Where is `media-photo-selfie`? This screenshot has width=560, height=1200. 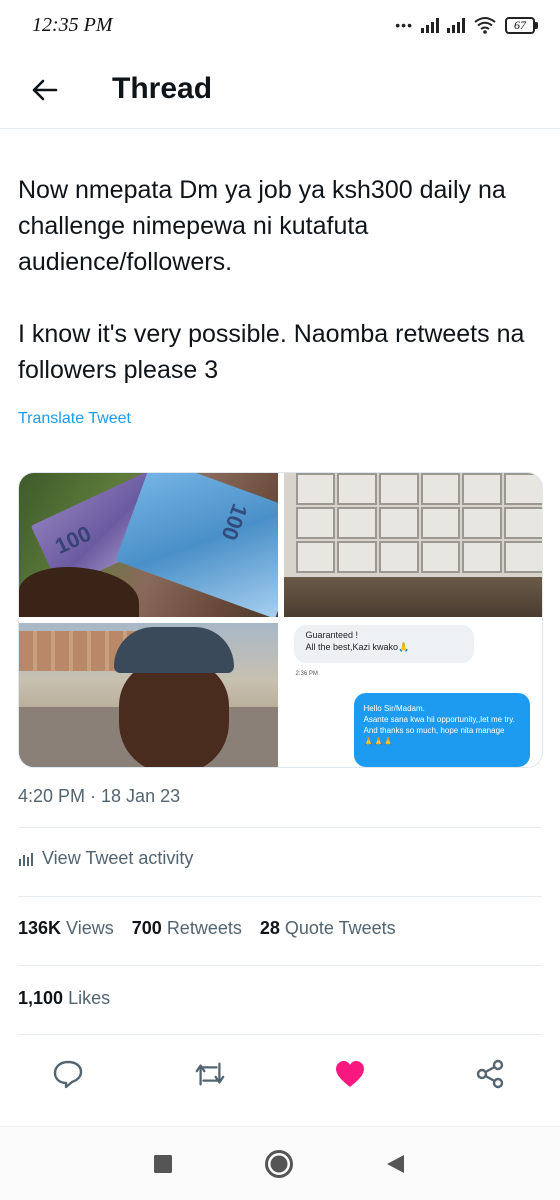
media-photo-selfie is located at coordinates (148, 695).